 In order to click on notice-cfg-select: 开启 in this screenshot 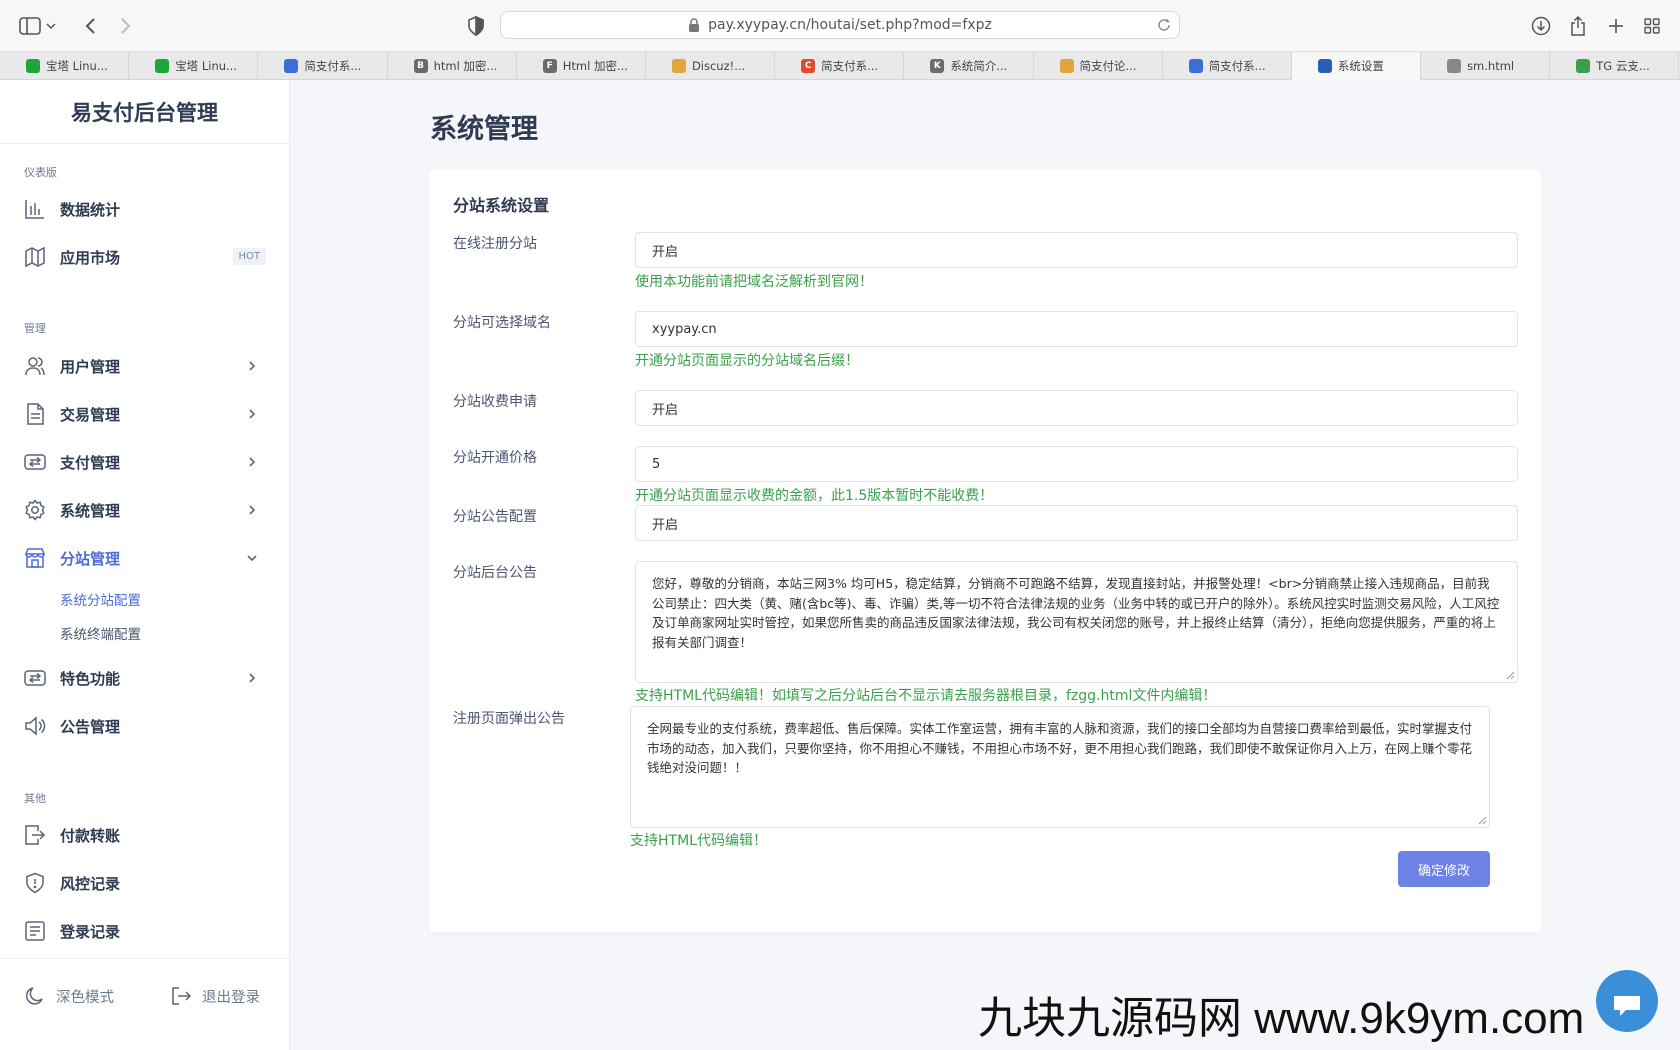, I will do `click(1076, 523)`.